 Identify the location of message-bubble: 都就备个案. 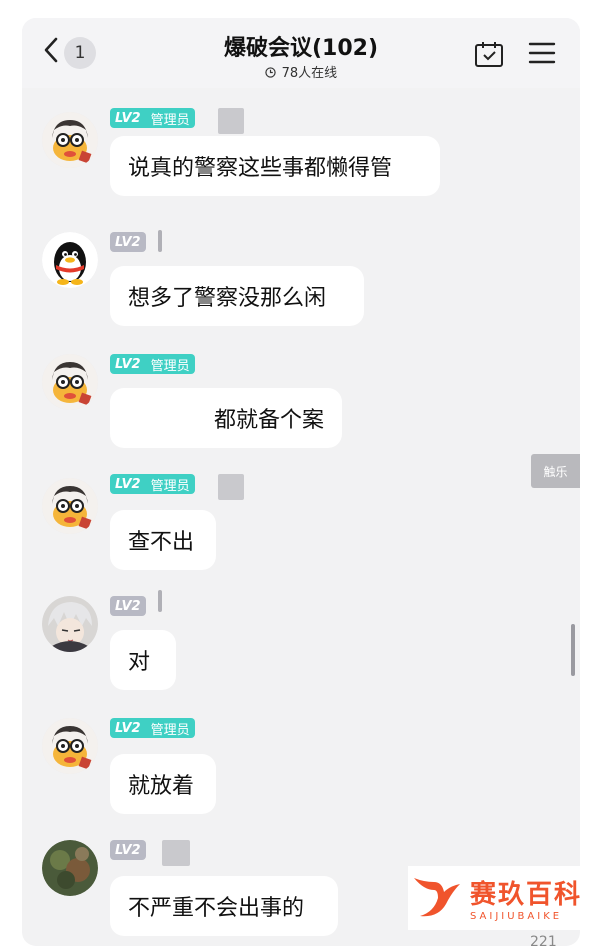
(226, 418).